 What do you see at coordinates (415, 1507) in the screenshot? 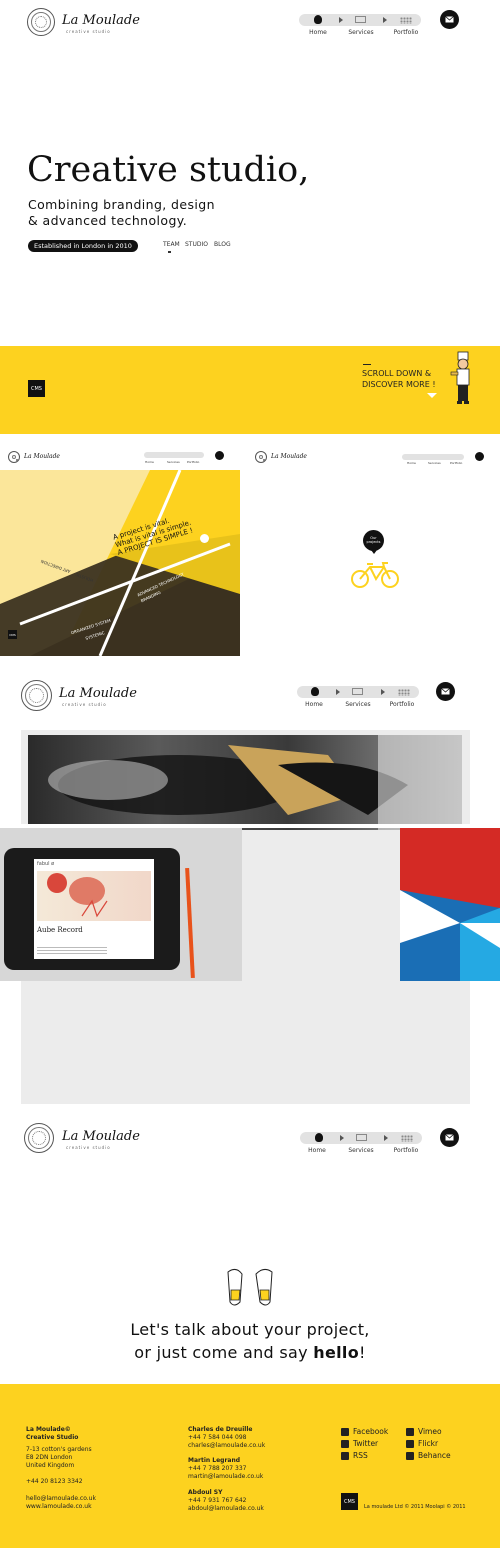
I see `footer-copyright: La moulade Ltd © 2011 Moolapi © 2011` at bounding box center [415, 1507].